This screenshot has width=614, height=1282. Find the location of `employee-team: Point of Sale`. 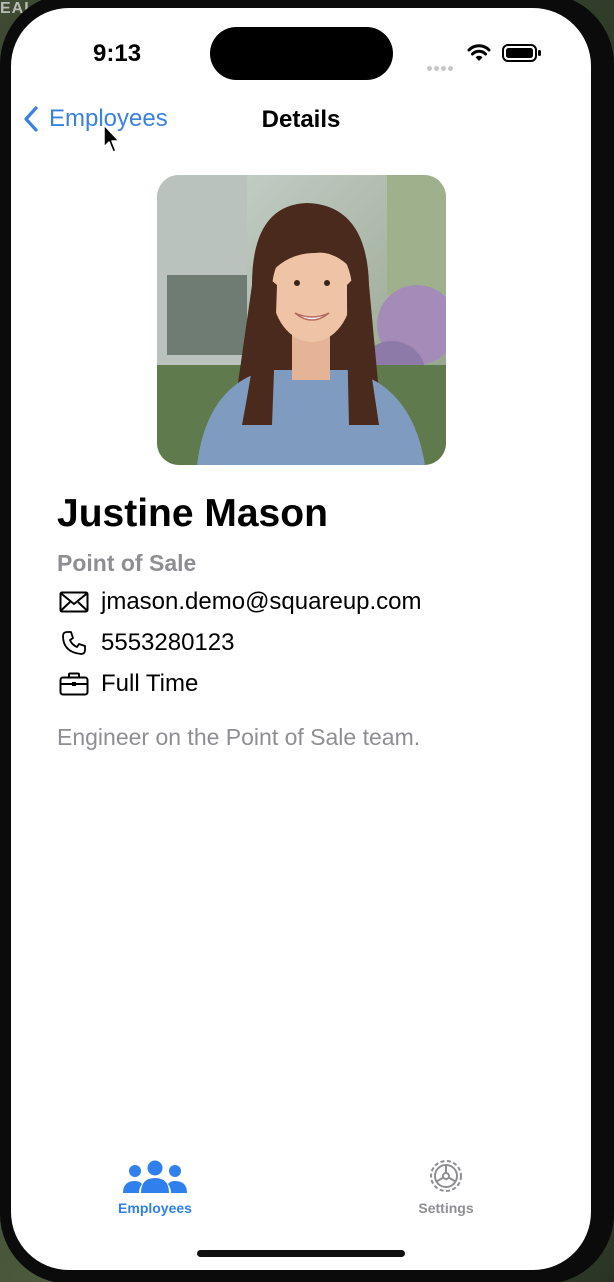

employee-team: Point of Sale is located at coordinates (127, 563).